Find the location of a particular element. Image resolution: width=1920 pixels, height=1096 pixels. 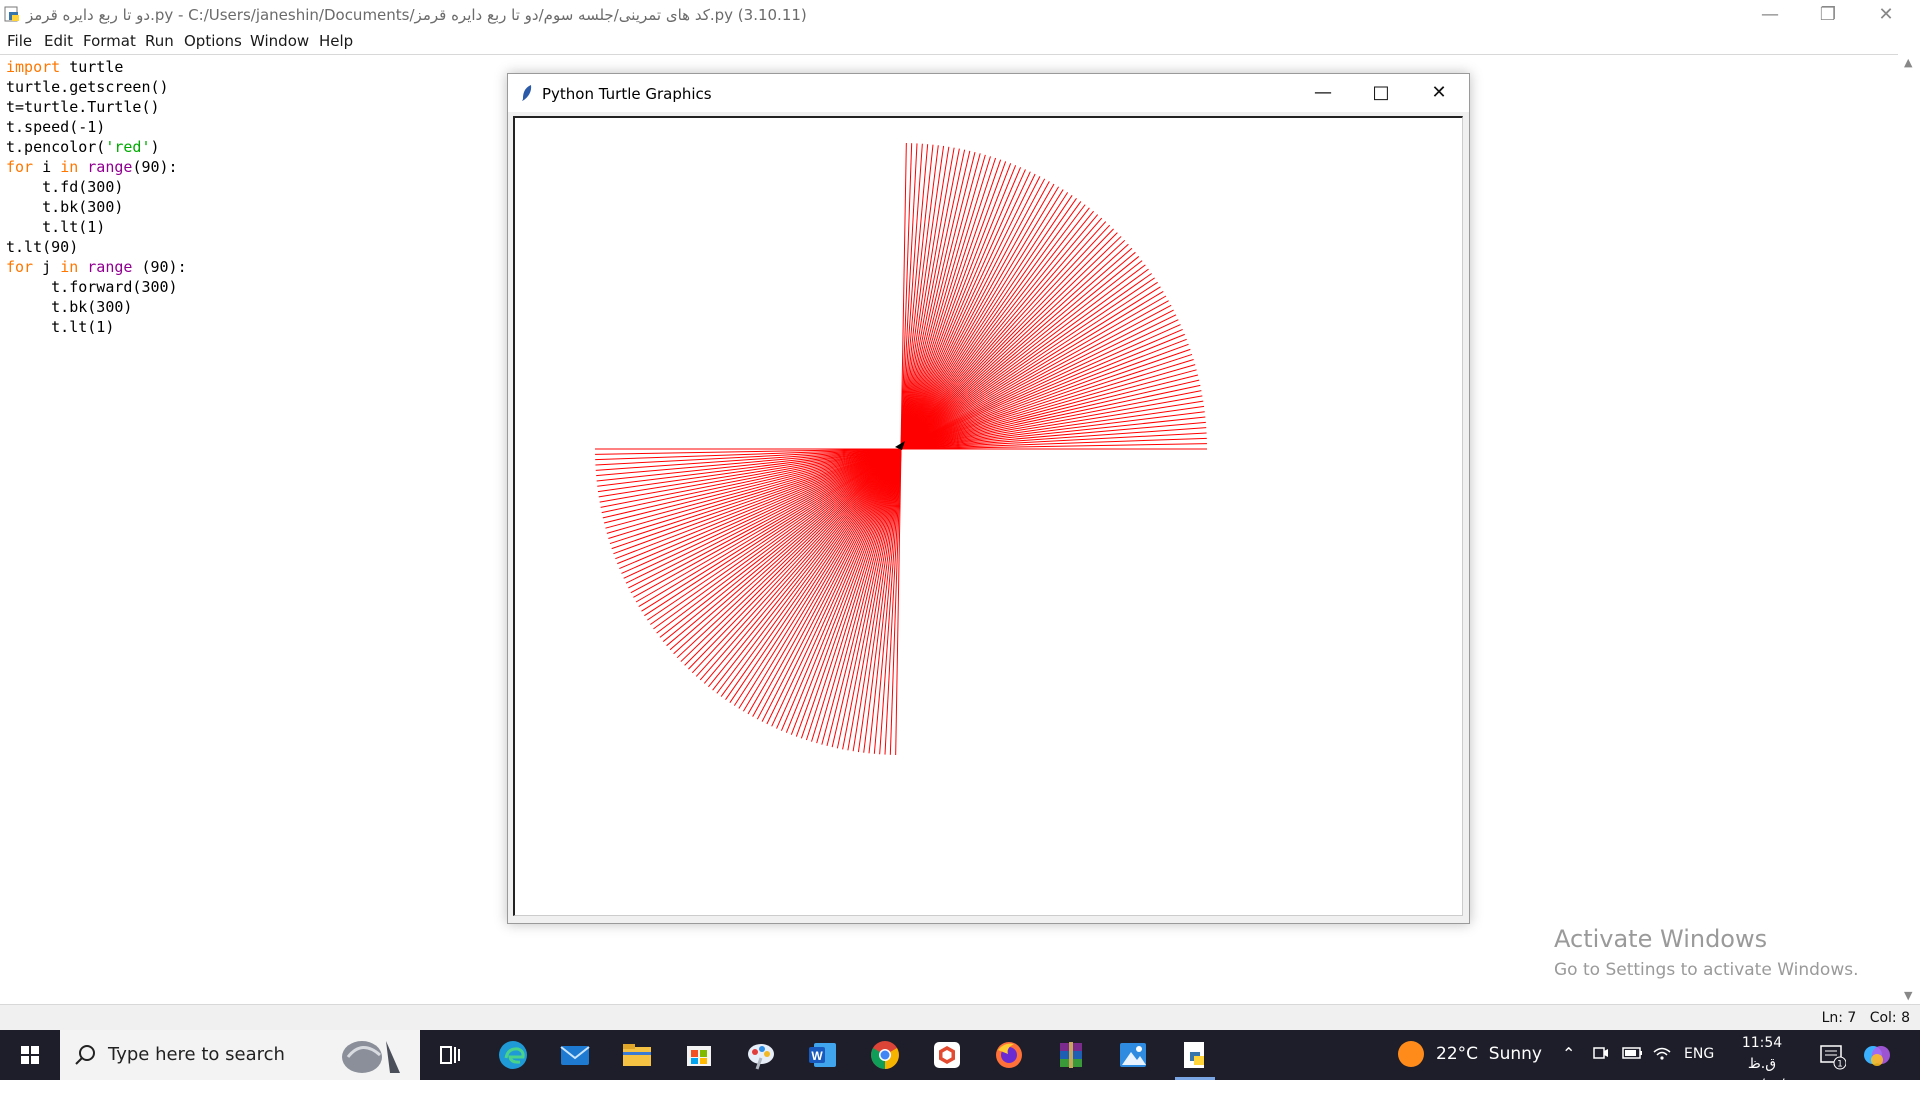

turtle-maximize-button: □ is located at coordinates (1381, 93).